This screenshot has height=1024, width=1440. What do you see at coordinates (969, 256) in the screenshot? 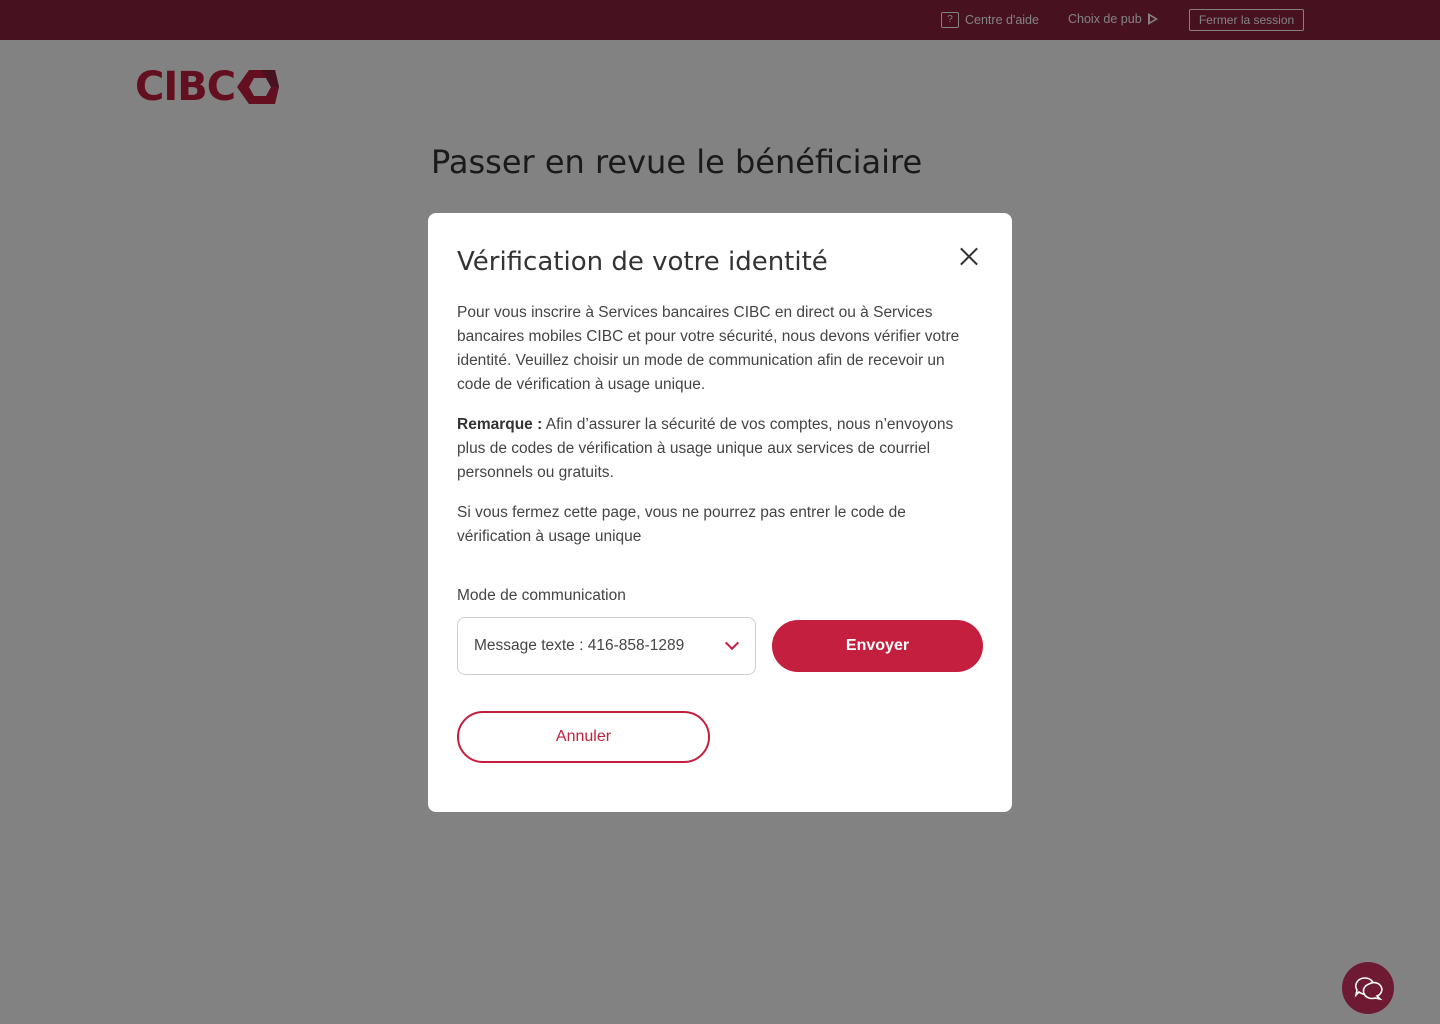
I see `close-icon` at bounding box center [969, 256].